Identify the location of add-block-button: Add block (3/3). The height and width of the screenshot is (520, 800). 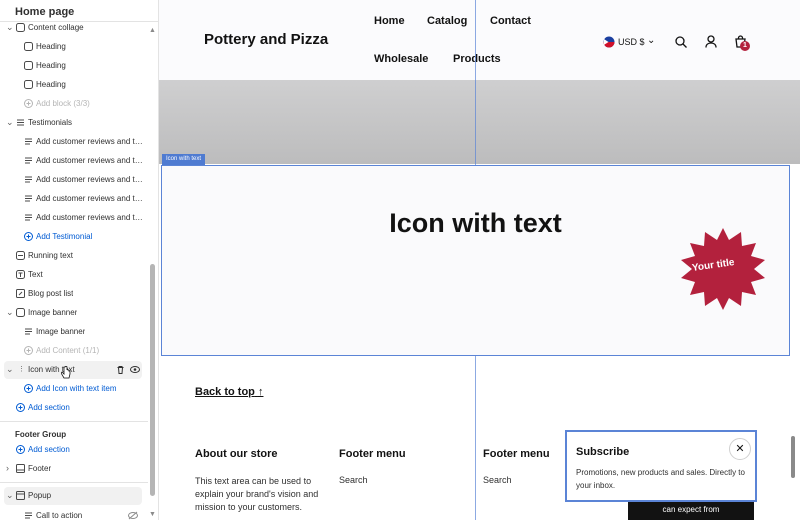
(73, 104).